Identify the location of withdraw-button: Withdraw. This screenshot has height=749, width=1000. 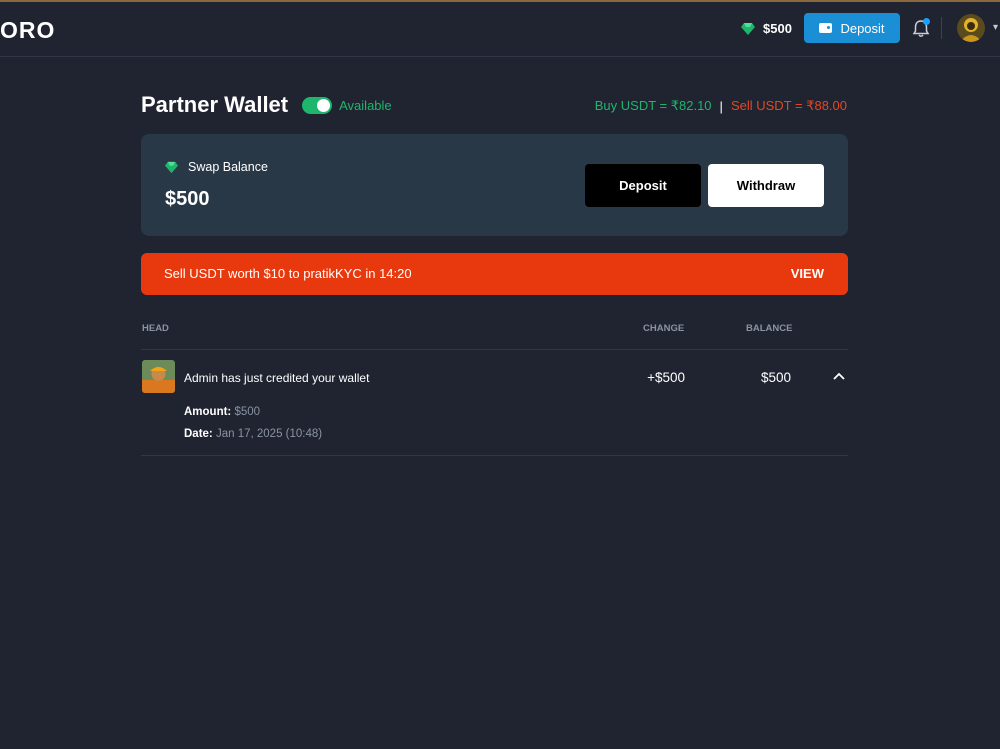
(766, 185).